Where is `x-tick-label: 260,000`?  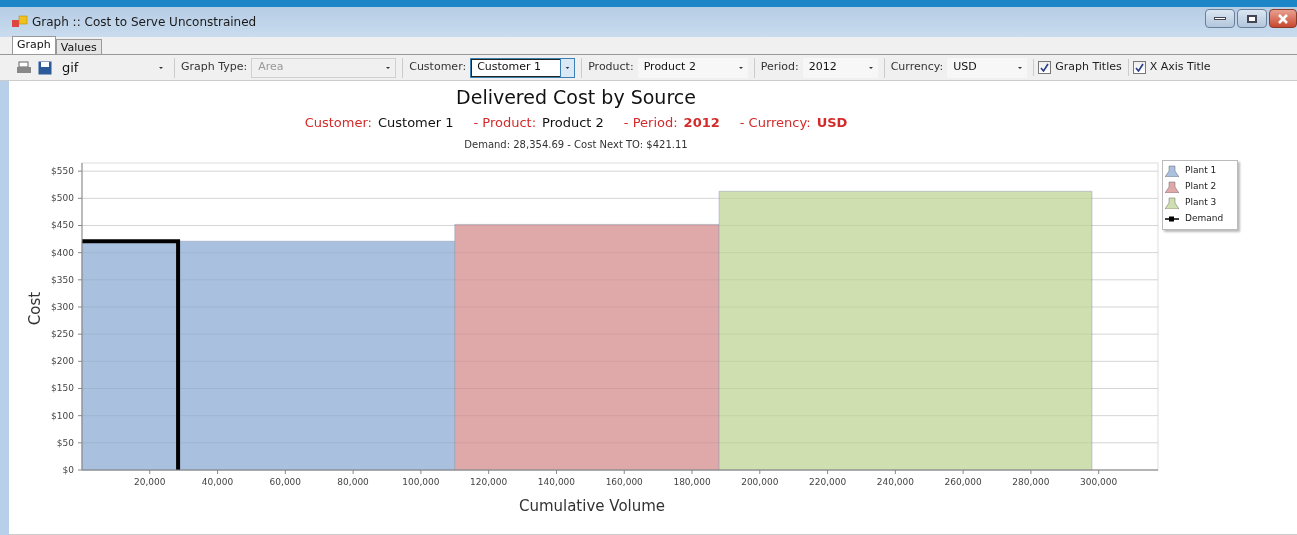 x-tick-label: 260,000 is located at coordinates (963, 482).